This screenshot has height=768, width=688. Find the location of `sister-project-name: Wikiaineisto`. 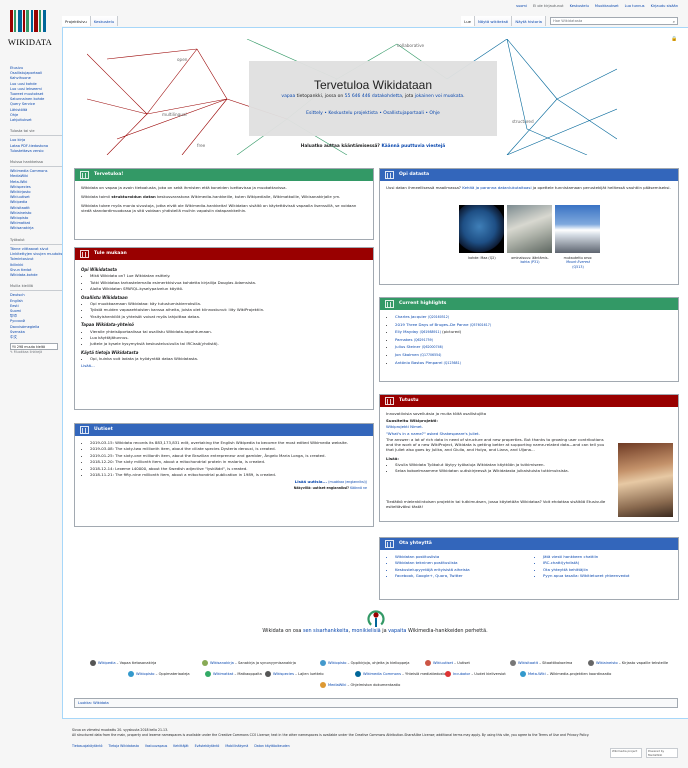

sister-project-name: Wikiaineisto is located at coordinates (607, 663).